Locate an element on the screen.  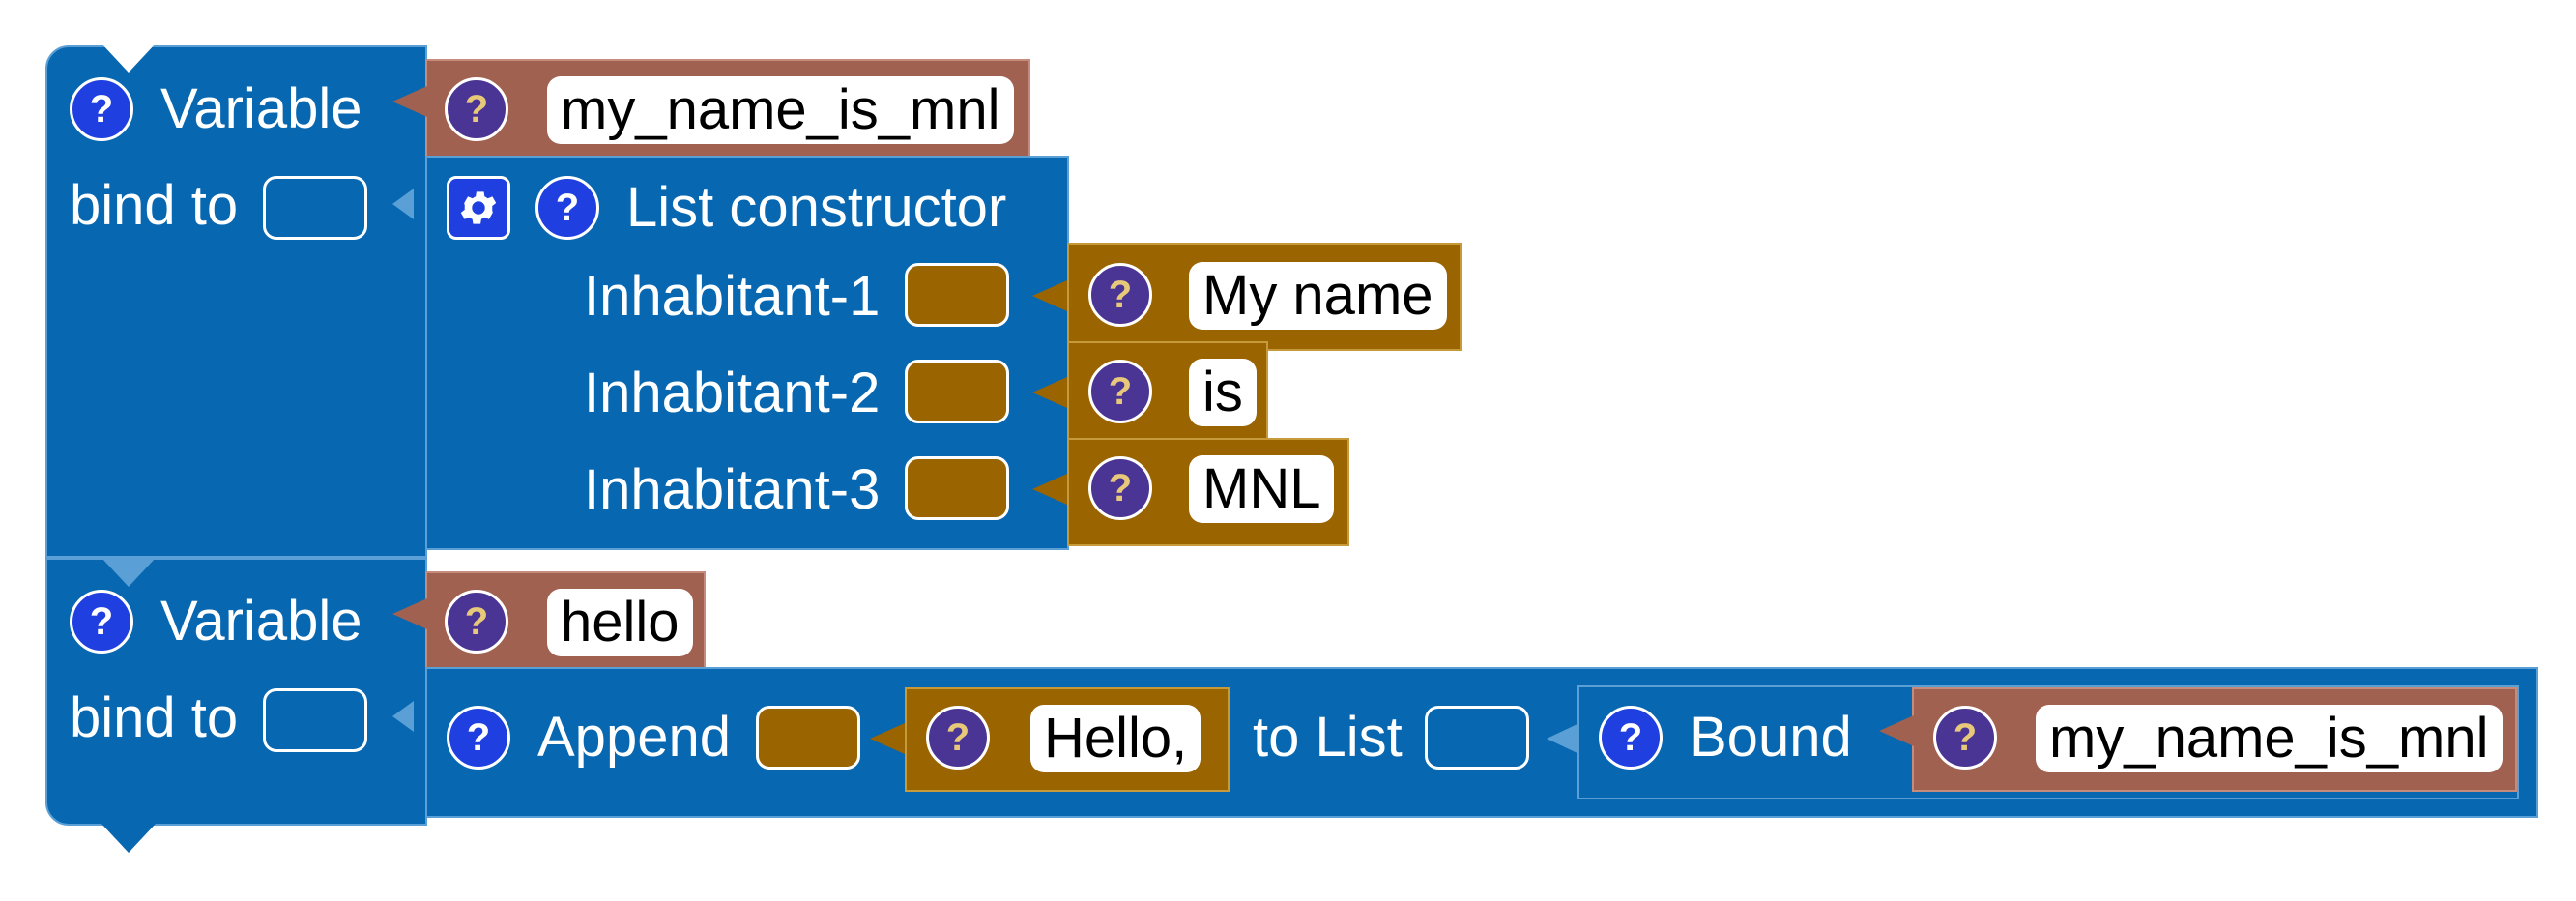
inhabitant-2-label: Inhabitant-2 is located at coordinates (732, 393).